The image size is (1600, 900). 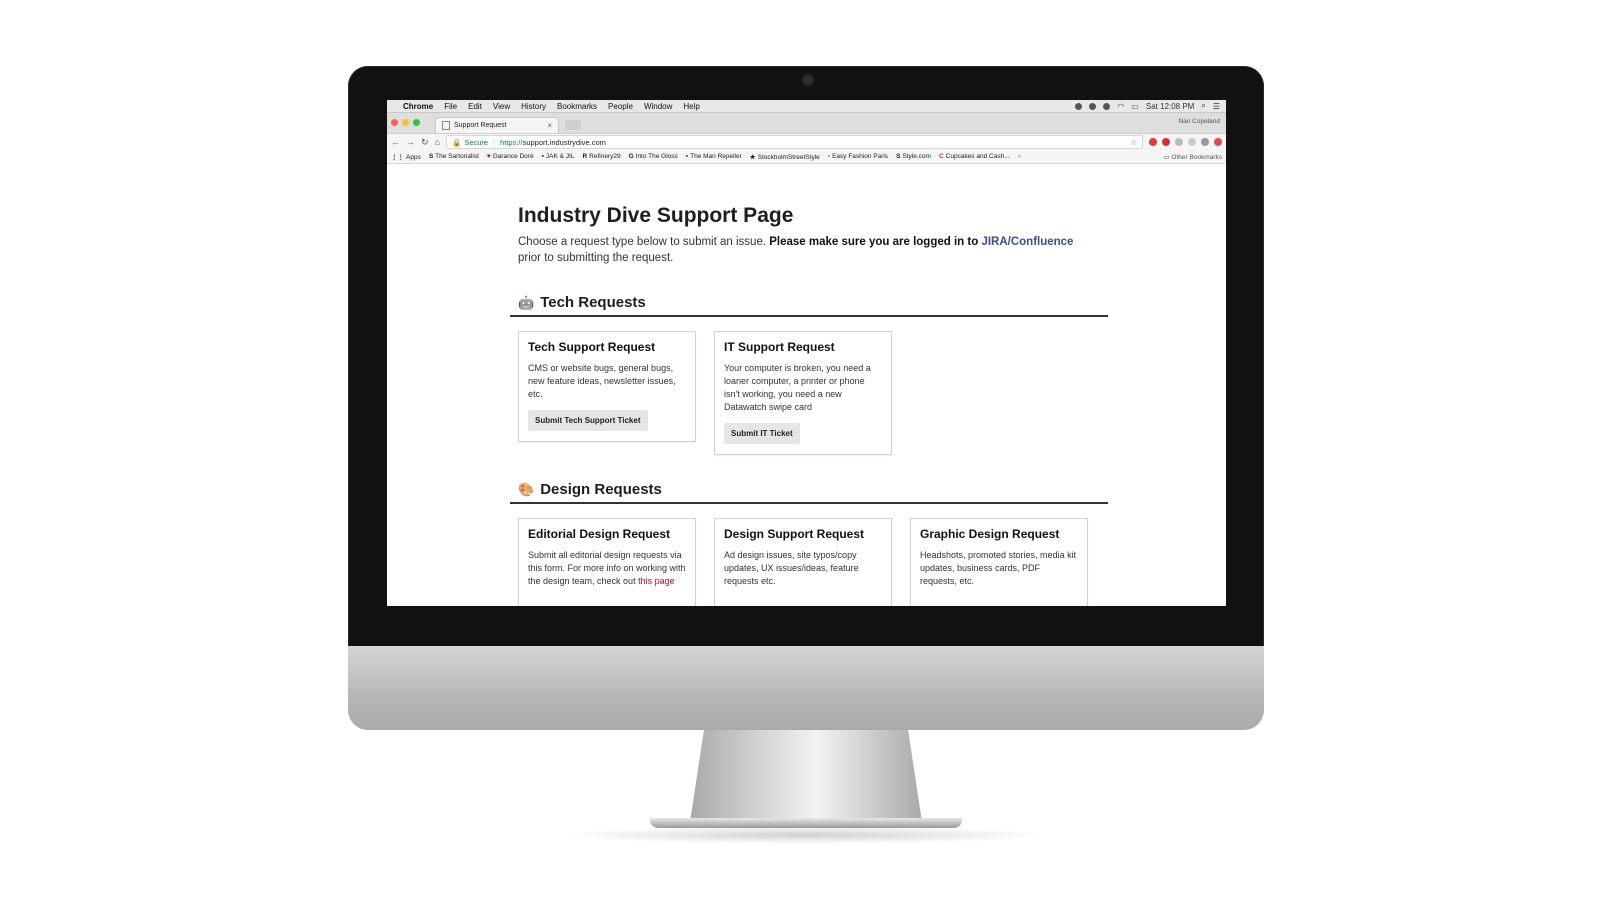 I want to click on menu-people: People, so click(x=620, y=106).